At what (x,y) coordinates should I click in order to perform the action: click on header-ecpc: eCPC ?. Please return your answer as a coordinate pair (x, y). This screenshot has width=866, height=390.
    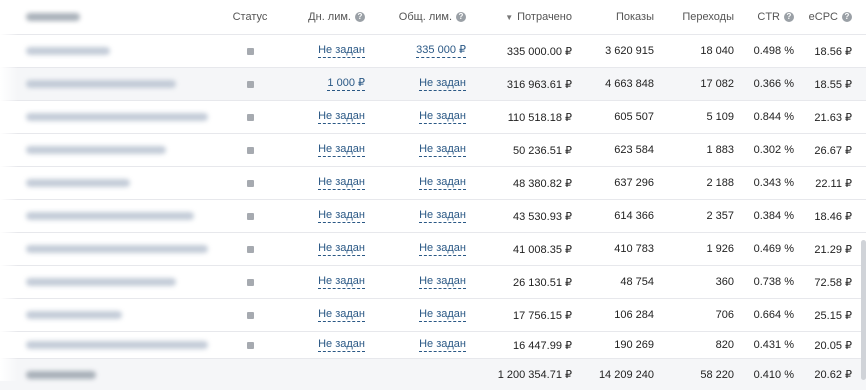
    Looking at the image, I should click on (826, 17).